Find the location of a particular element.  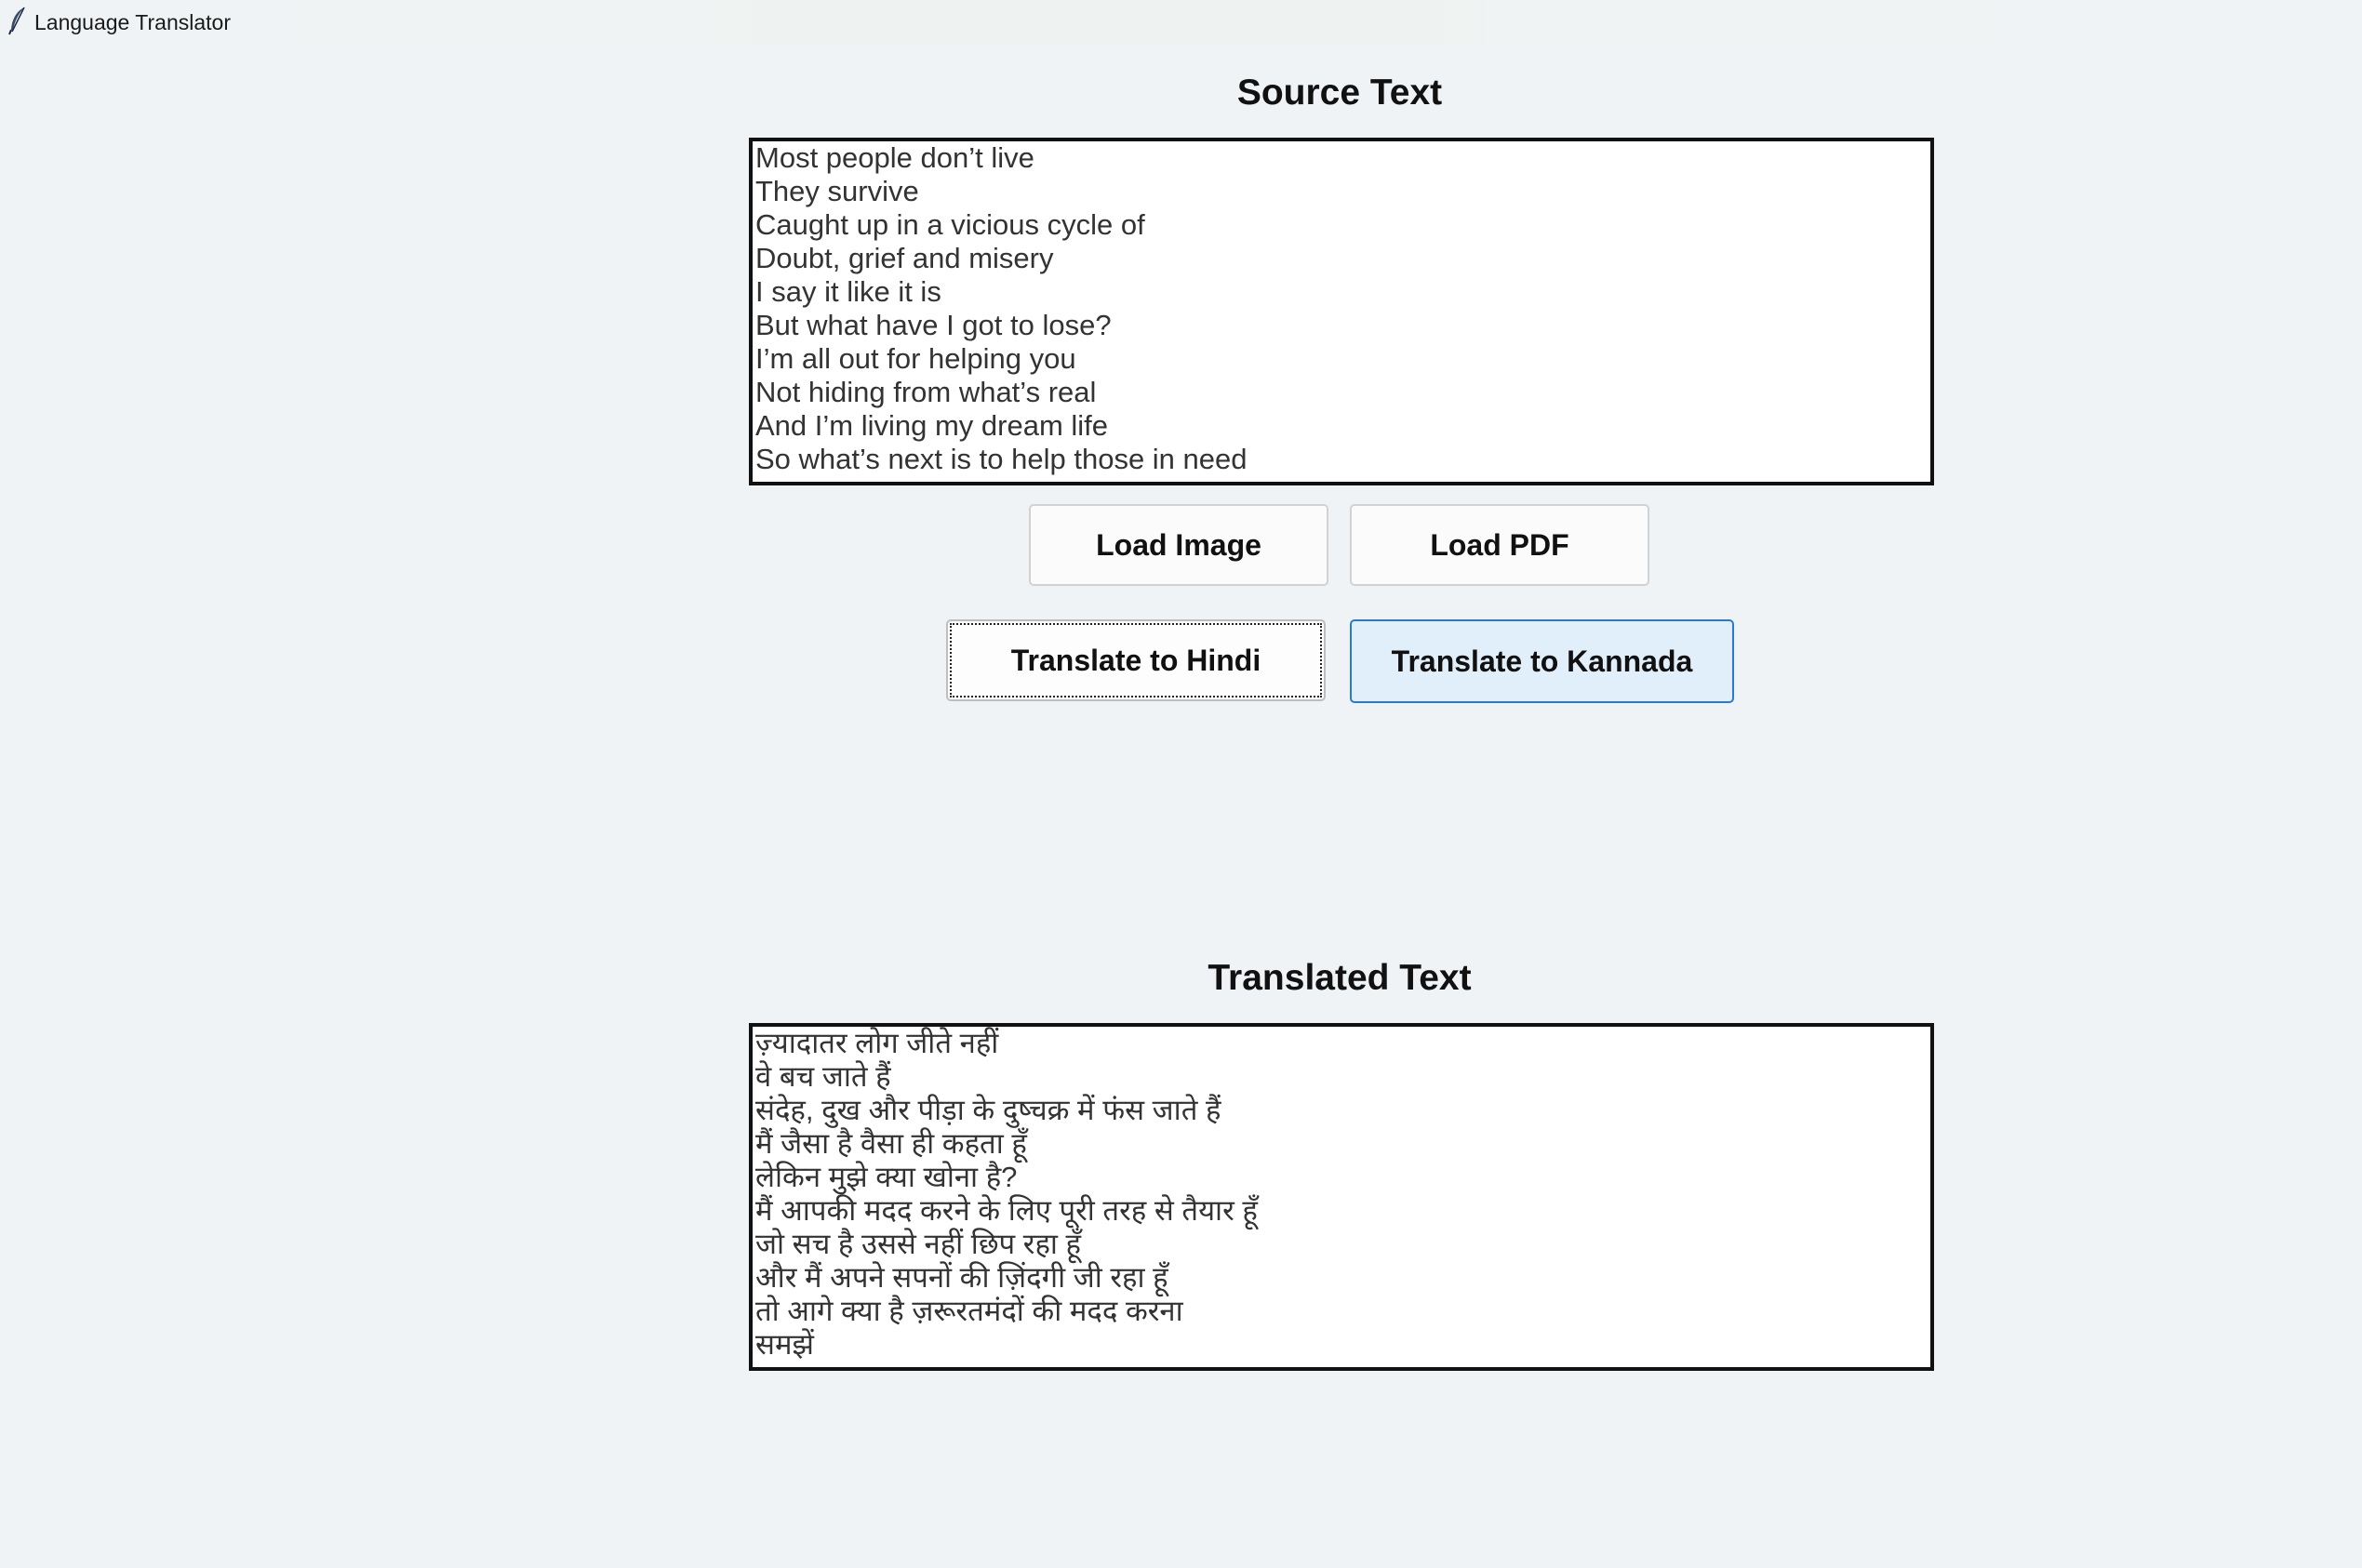

translated-line: और मैं अपने सपनों की ज़िंदगी जी रहा हूँ is located at coordinates (962, 1277).